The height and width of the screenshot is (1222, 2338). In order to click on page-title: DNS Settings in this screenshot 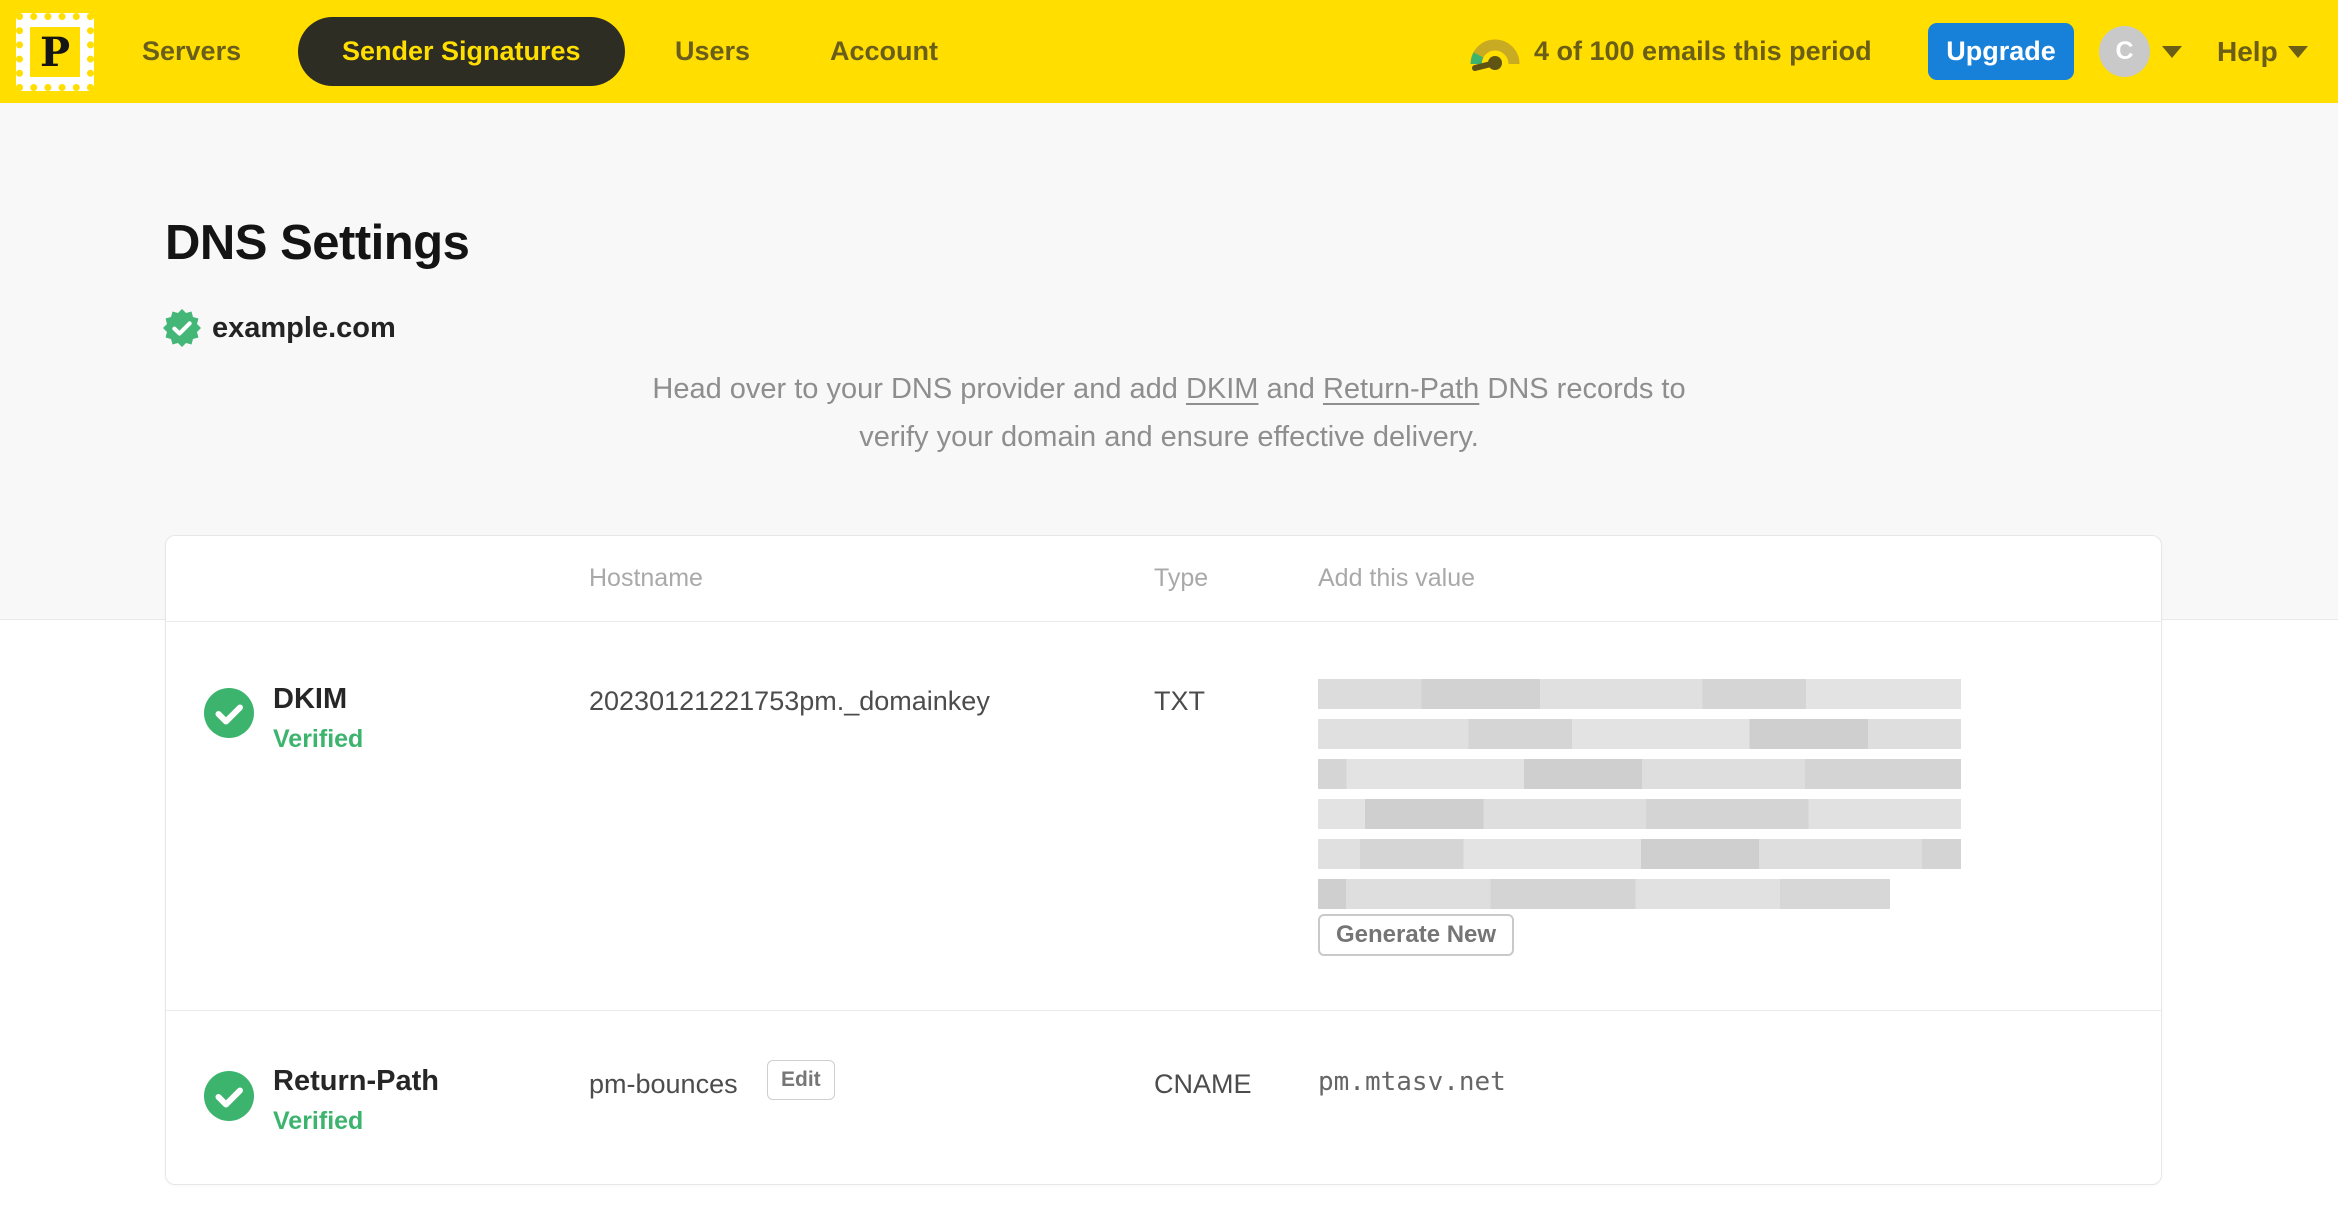, I will do `click(317, 243)`.